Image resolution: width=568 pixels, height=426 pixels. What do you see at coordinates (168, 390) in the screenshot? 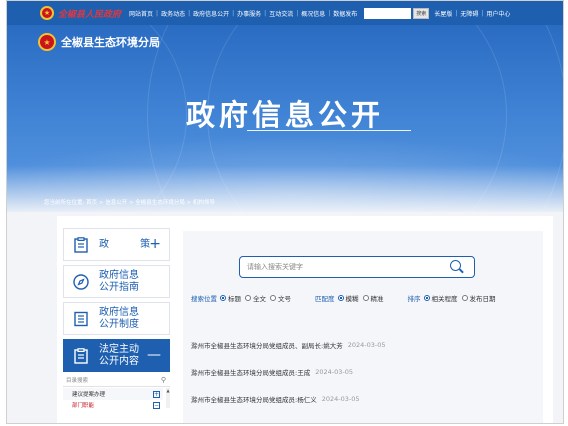
I see `scroll-up-icon: ▲` at bounding box center [168, 390].